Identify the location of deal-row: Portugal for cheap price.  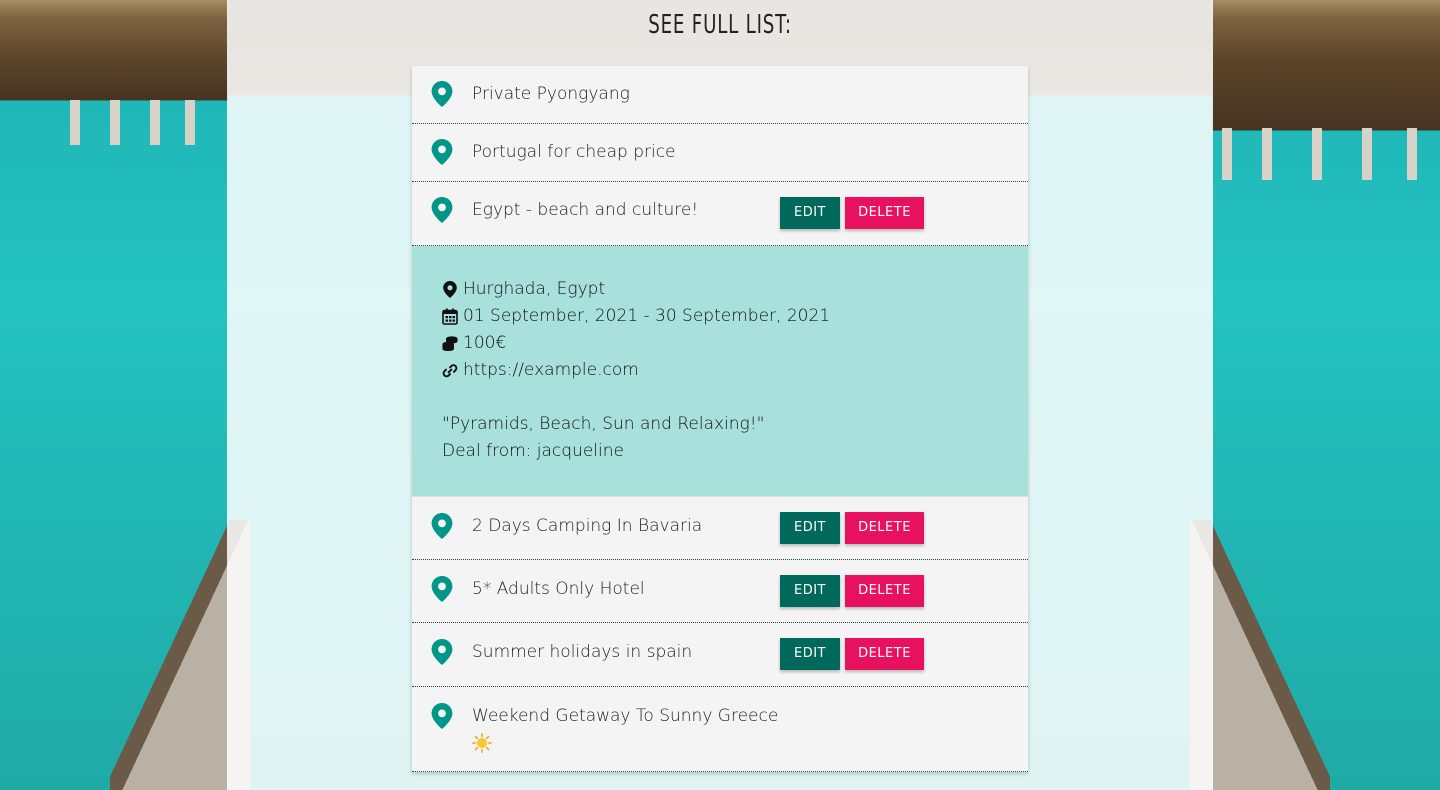
(720, 153).